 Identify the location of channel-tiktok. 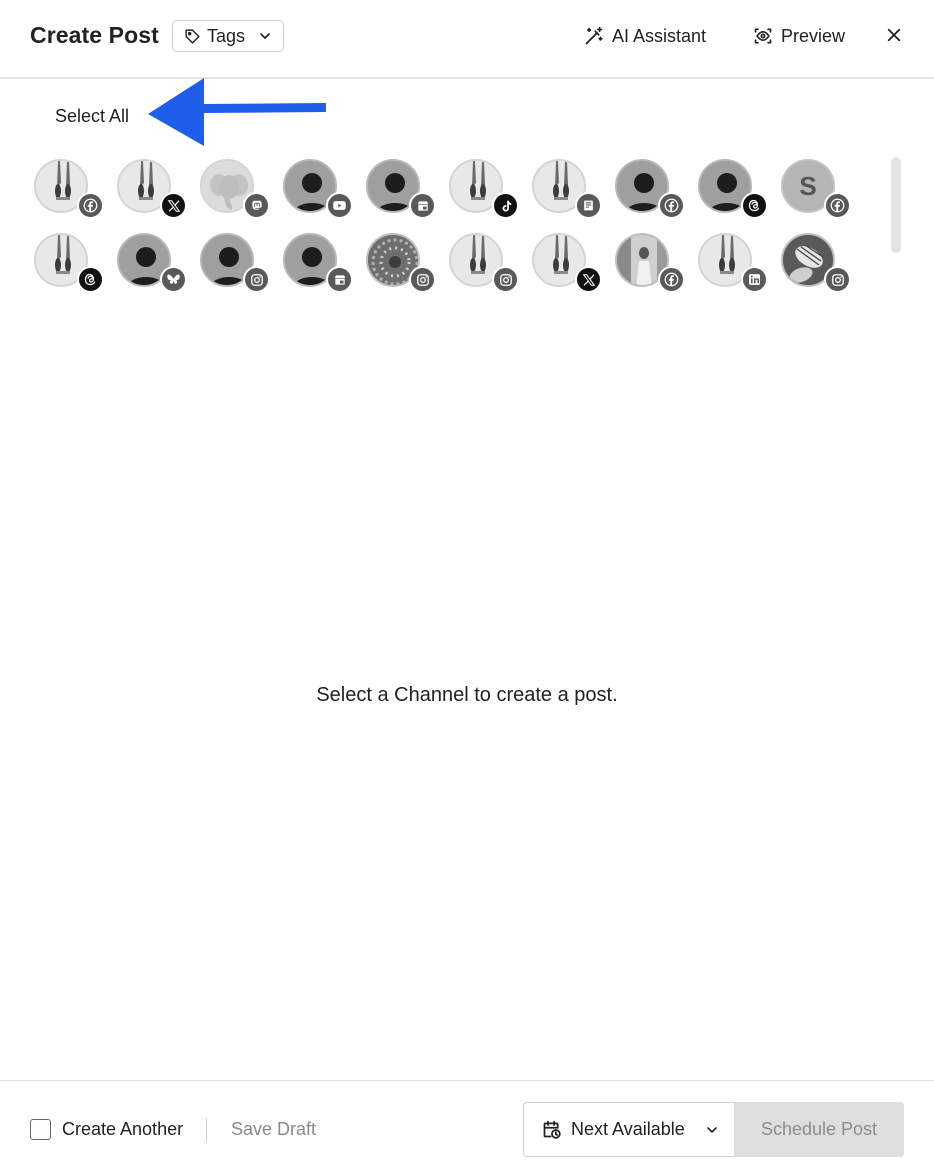
(484, 189).